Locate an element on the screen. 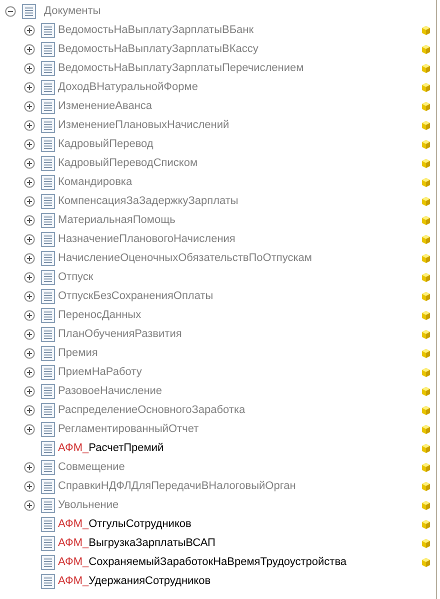 The height and width of the screenshot is (599, 440). tree-item-label: Документы is located at coordinates (72, 11).